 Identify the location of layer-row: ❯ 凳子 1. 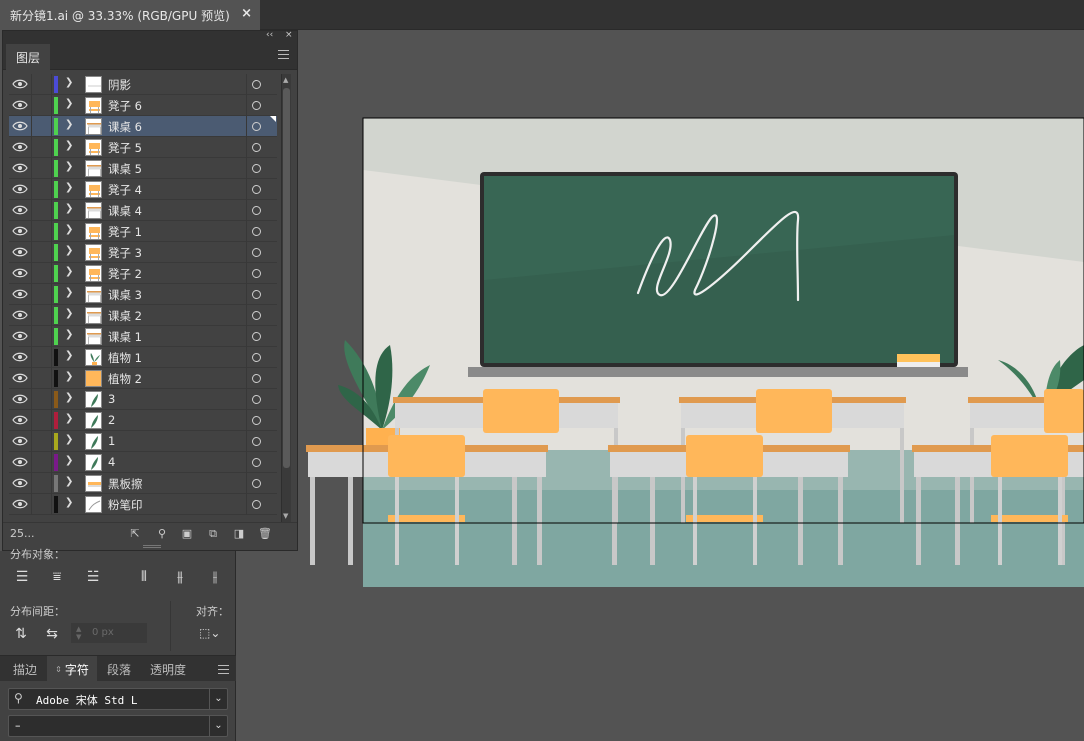
(143, 231).